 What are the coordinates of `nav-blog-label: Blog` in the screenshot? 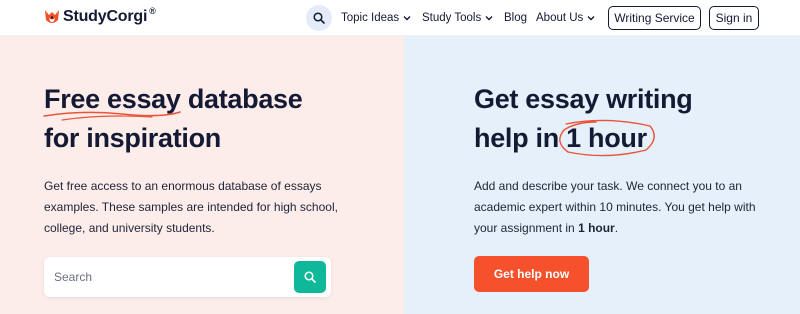 It's located at (516, 18).